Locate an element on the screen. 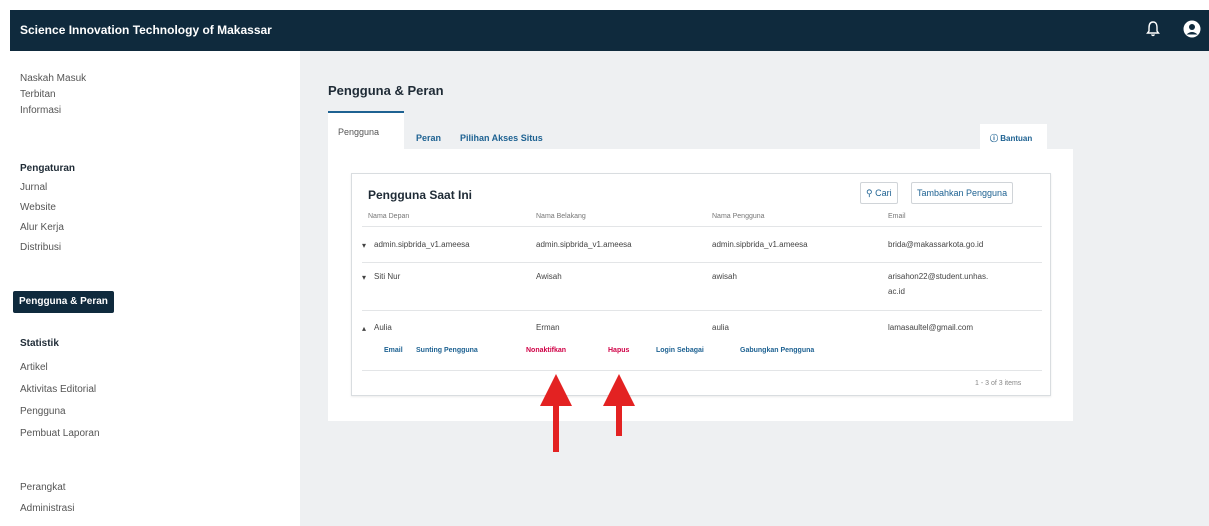  email-cell: lamasaultel@gmail.com is located at coordinates (931, 327).